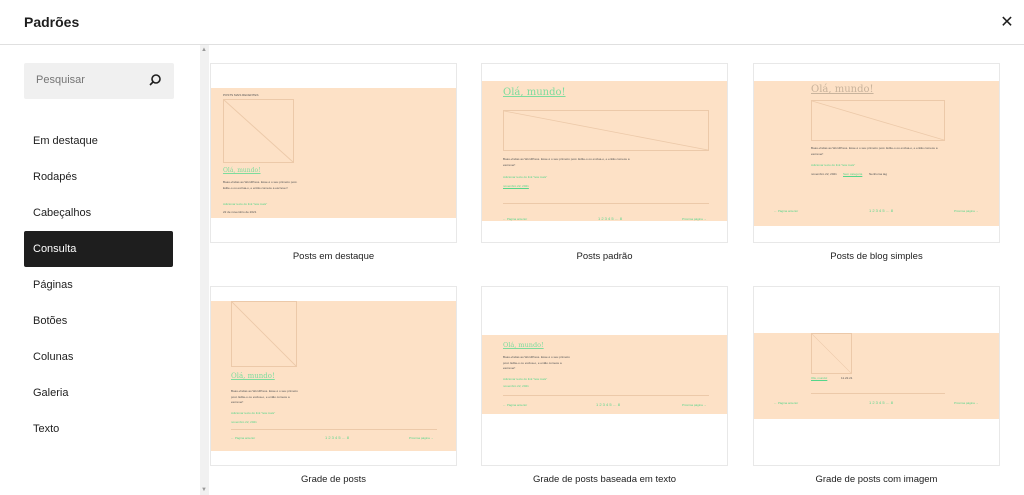  I want to click on scroll-down-arrow-icon: ▼, so click(204, 490).